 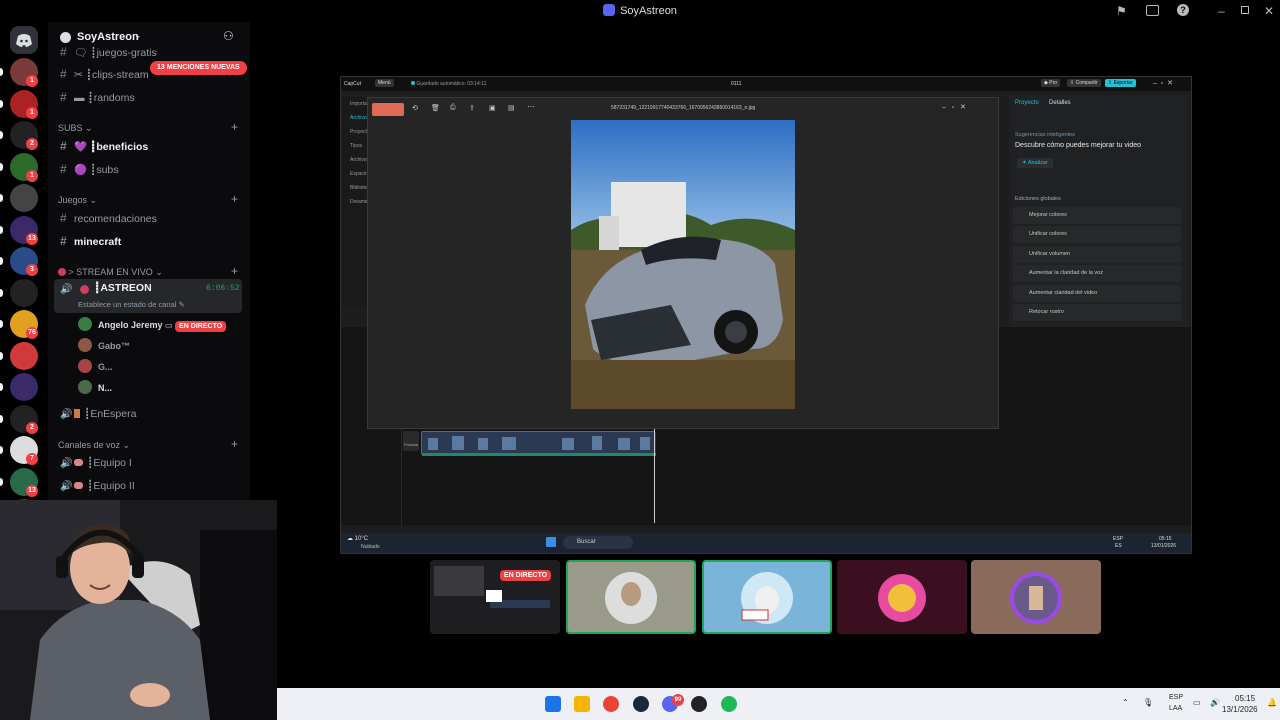 What do you see at coordinates (699, 704) in the screenshot?
I see `obs-icon` at bounding box center [699, 704].